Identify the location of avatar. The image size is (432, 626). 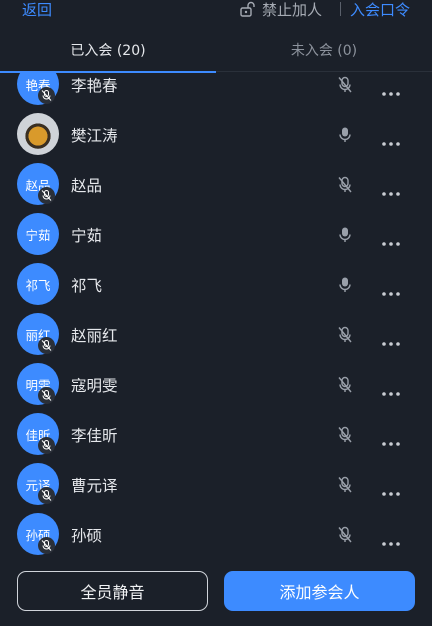
(38, 134).